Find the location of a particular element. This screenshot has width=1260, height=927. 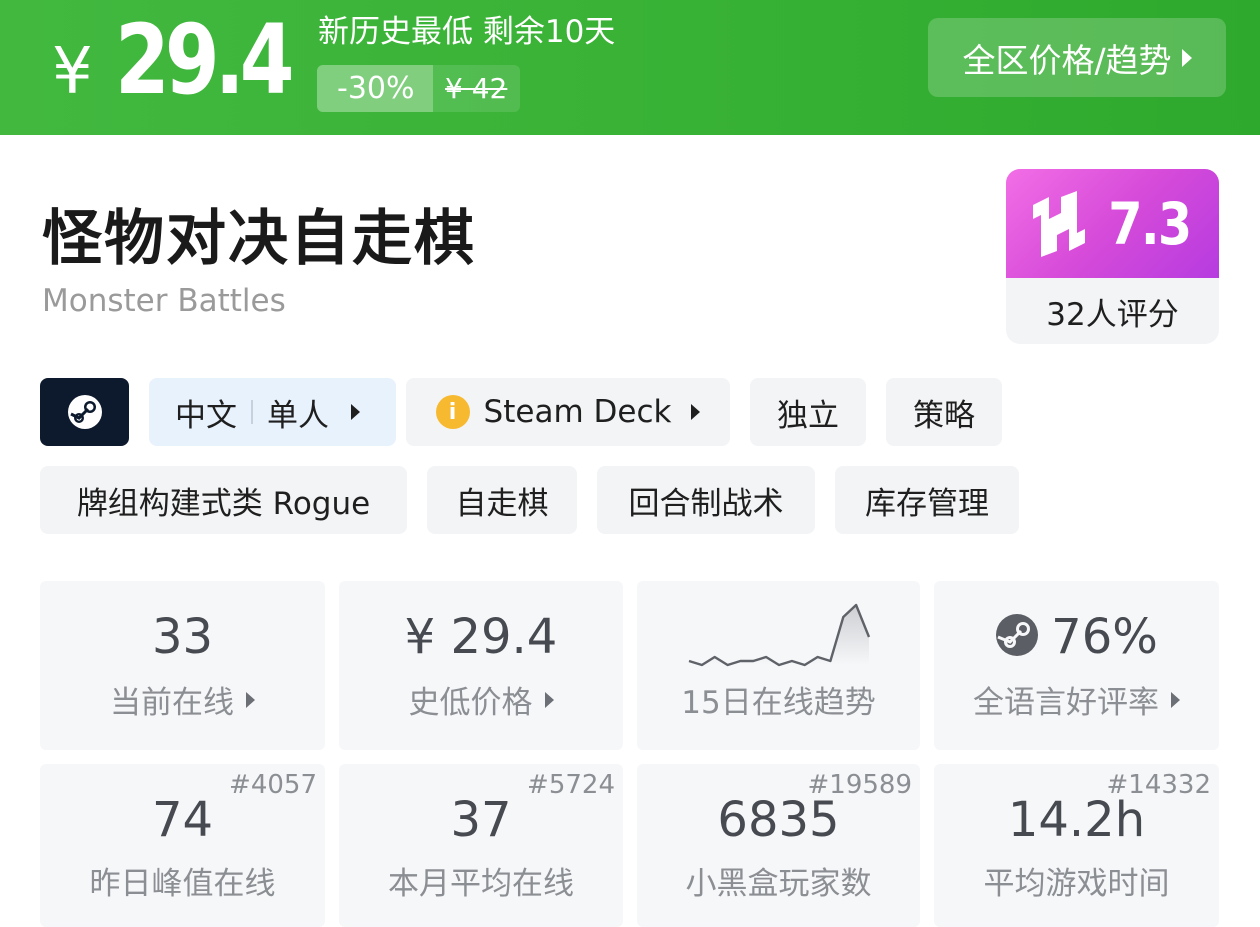

lowest-price-note: 新历史最低 剩余10天 is located at coordinates (467, 32).